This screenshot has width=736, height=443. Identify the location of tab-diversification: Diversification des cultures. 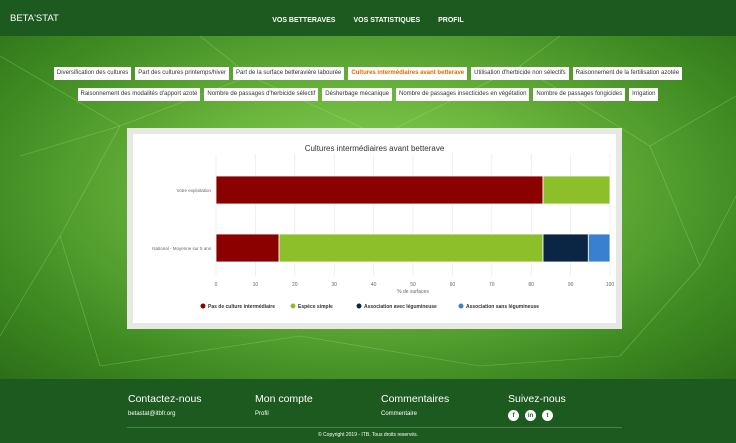
(92, 73).